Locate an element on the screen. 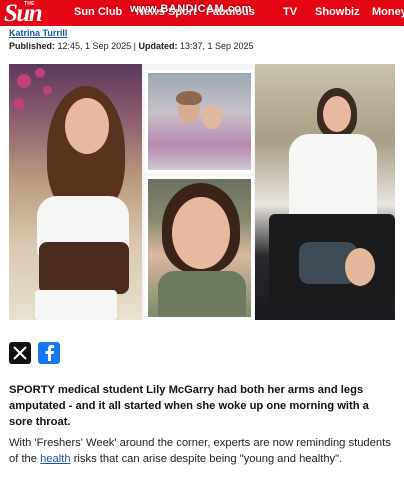 The image size is (404, 480). share-x-button is located at coordinates (20, 353).